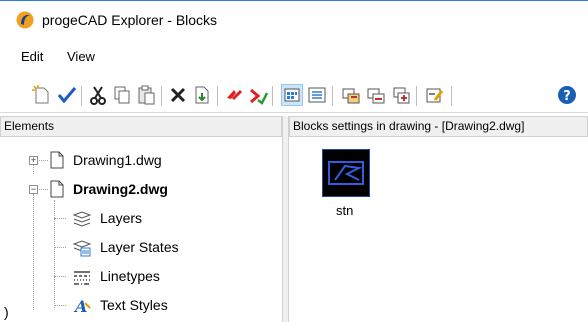 The width and height of the screenshot is (588, 322). I want to click on toolbar: ?, so click(294, 94).